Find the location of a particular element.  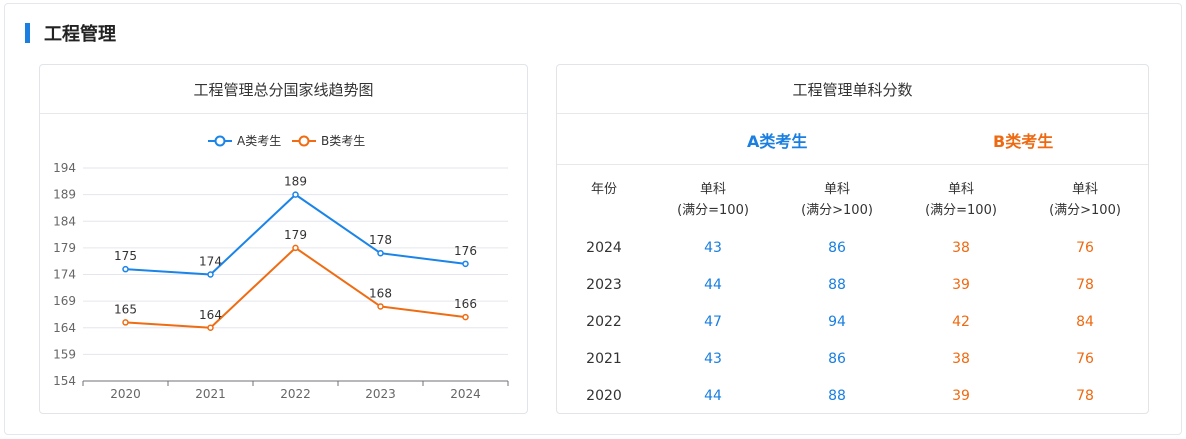

data-label: 168 is located at coordinates (380, 293).